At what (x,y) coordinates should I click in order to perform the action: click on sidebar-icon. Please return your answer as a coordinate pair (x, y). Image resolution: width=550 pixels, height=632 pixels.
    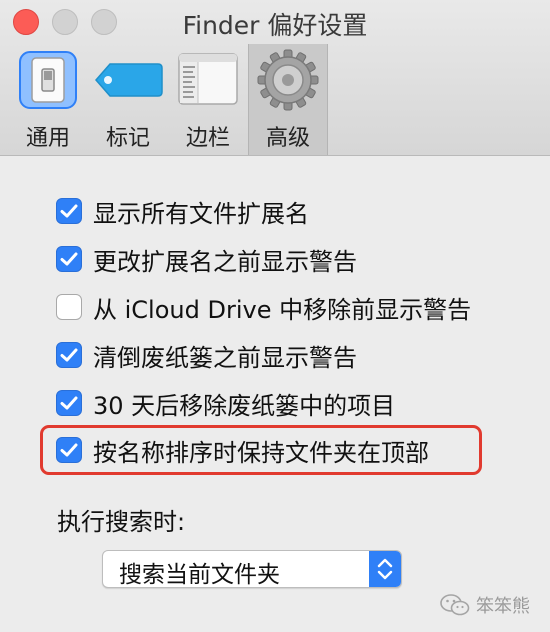
    Looking at the image, I should click on (208, 80).